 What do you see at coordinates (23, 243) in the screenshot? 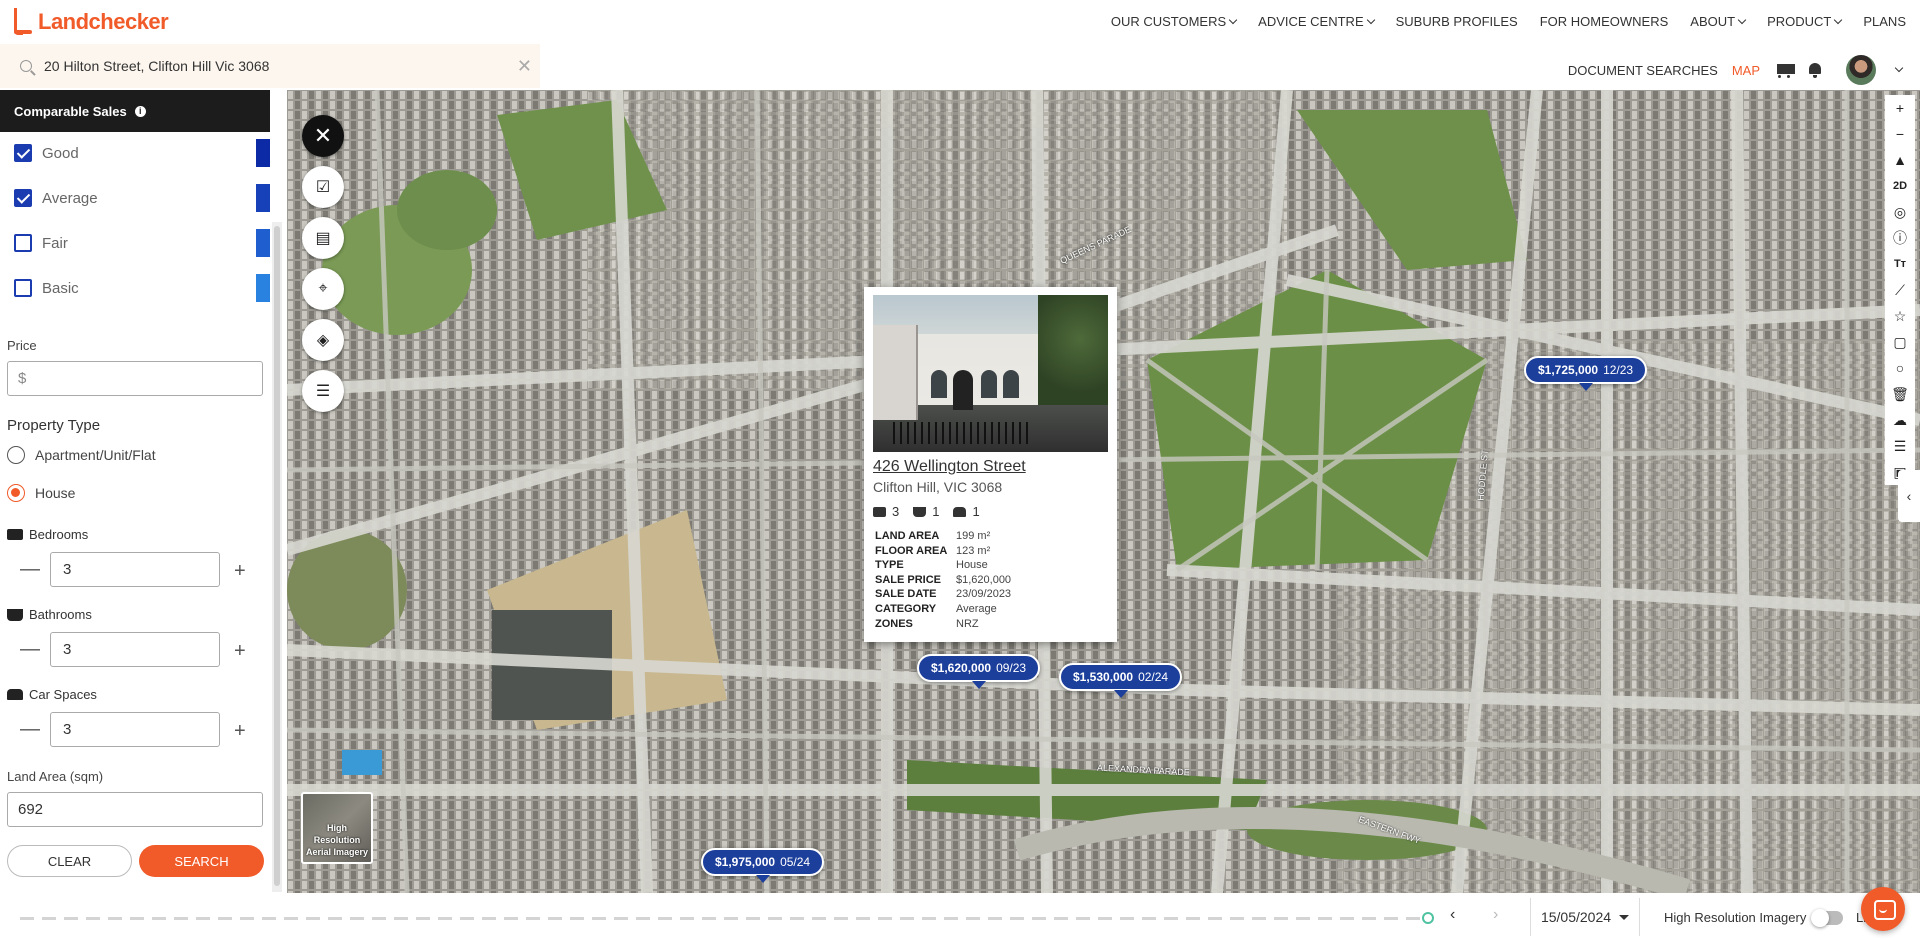
I see `fair-checkbox` at bounding box center [23, 243].